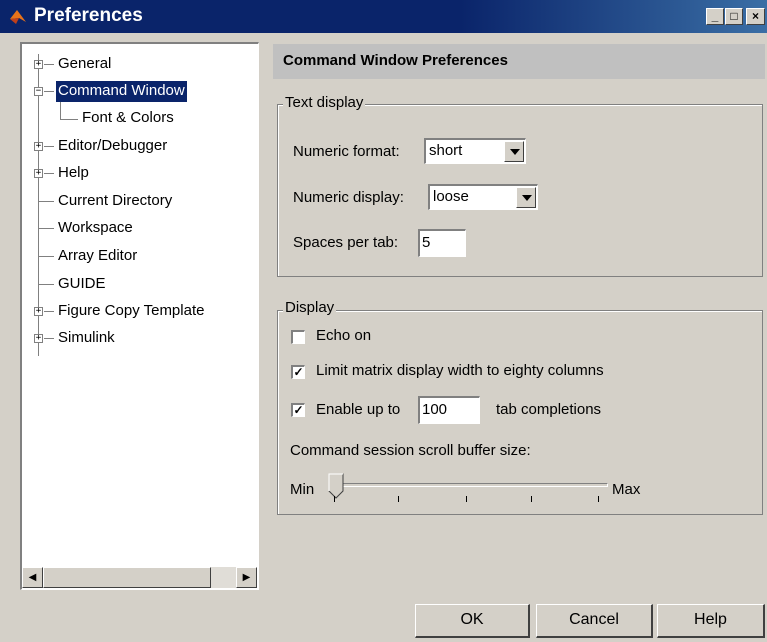  What do you see at coordinates (348, 197) in the screenshot?
I see `numeric-display-label: Numeric display:` at bounding box center [348, 197].